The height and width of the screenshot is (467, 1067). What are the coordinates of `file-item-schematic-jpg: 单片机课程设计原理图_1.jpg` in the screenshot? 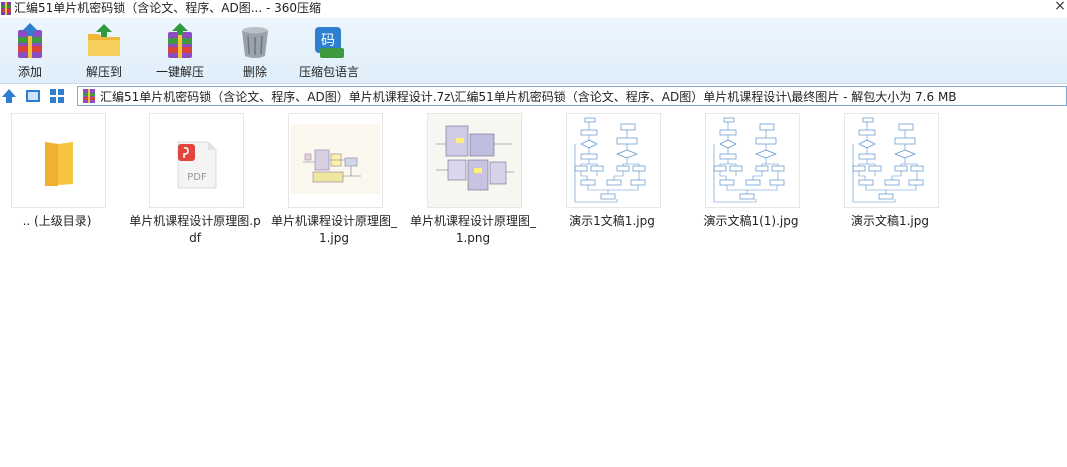 It's located at (334, 182).